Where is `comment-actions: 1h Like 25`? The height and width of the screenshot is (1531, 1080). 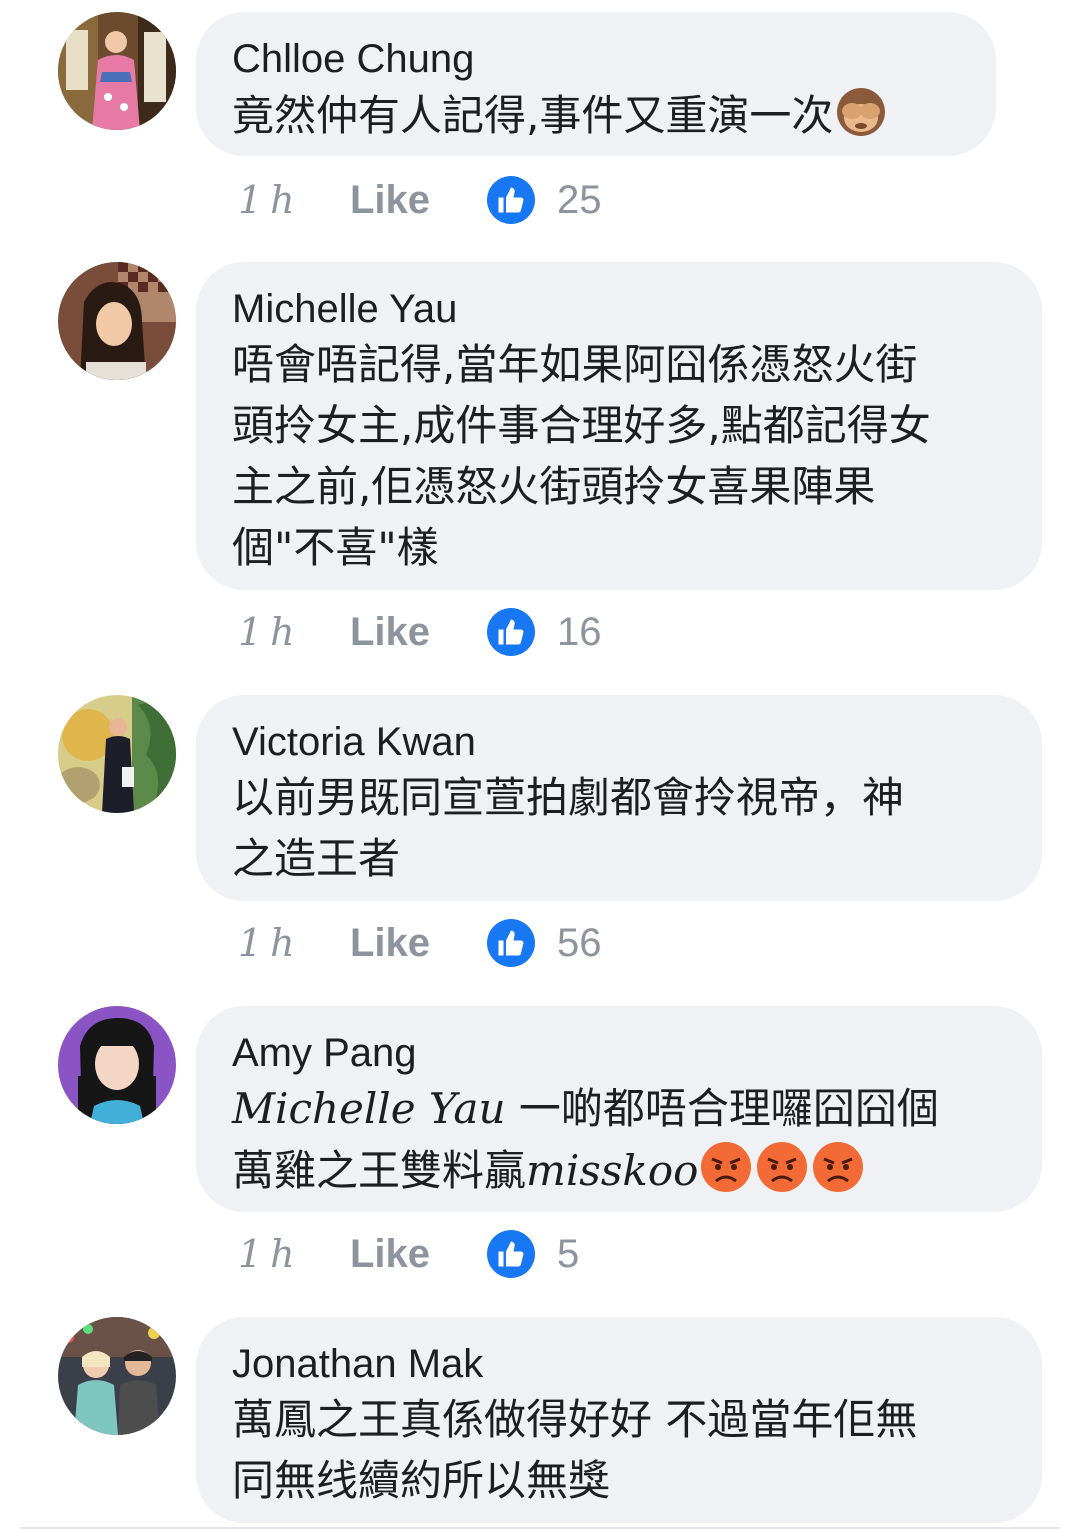 comment-actions: 1h Like 25 is located at coordinates (420, 200).